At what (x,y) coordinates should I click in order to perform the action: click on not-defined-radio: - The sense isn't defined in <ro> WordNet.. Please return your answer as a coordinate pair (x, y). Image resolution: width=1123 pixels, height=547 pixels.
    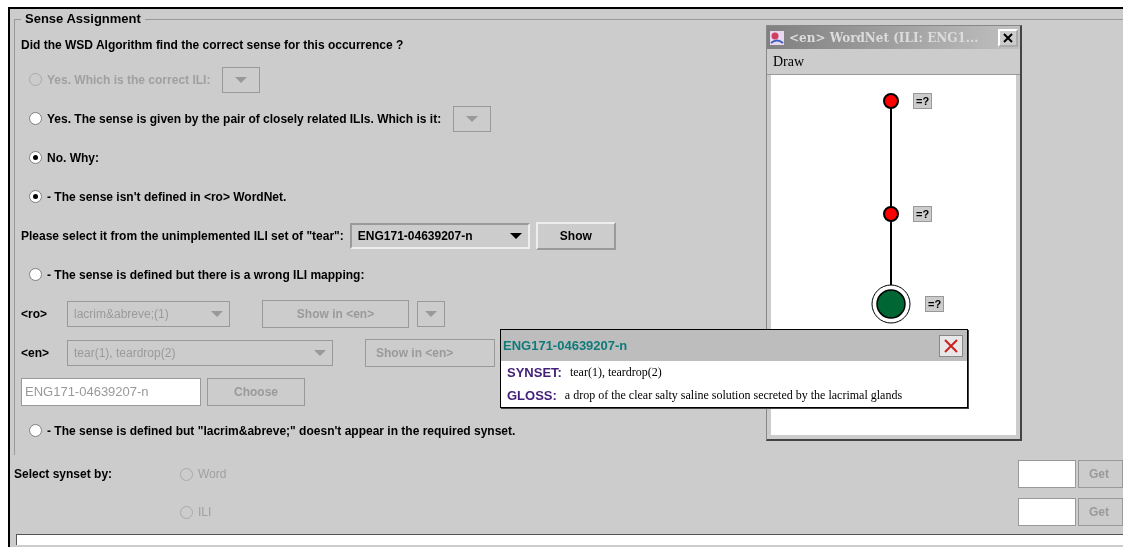
    Looking at the image, I should click on (158, 196).